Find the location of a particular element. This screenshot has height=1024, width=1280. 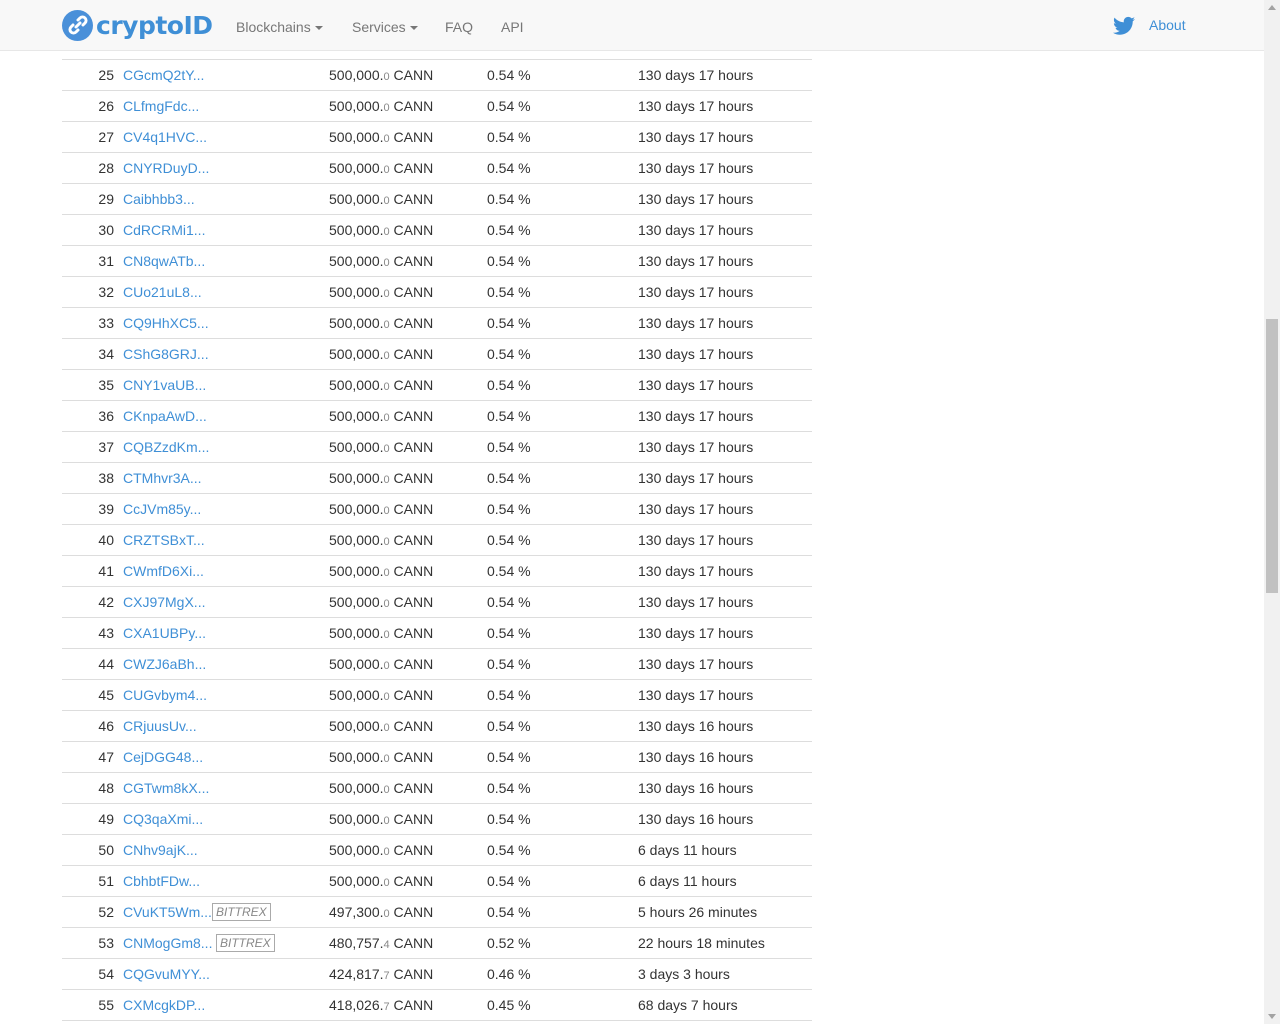

balance-age: 6 days 11 hours is located at coordinates (687, 881).